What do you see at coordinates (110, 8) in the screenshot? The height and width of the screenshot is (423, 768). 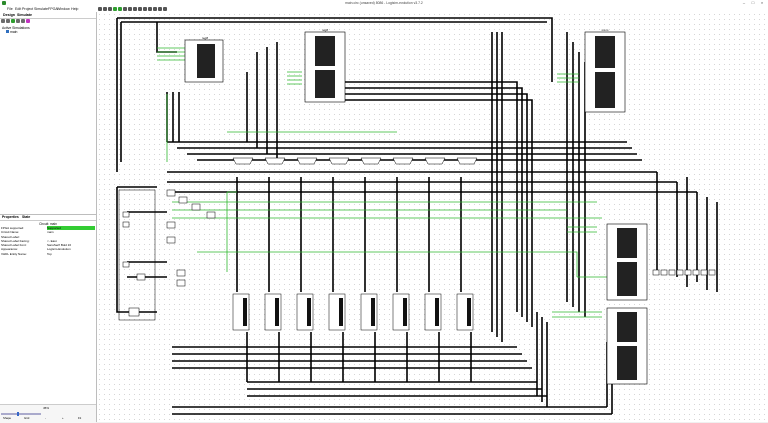 I see `text-tool-icon` at bounding box center [110, 8].